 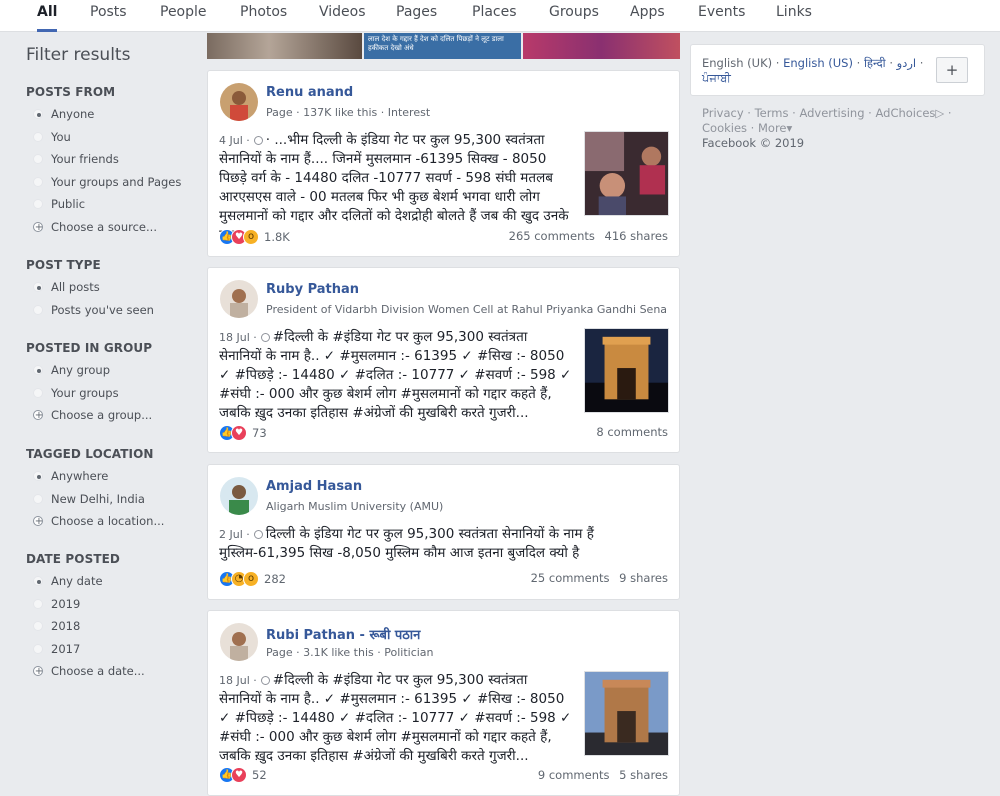 I want to click on tab-links: Links, so click(x=794, y=15).